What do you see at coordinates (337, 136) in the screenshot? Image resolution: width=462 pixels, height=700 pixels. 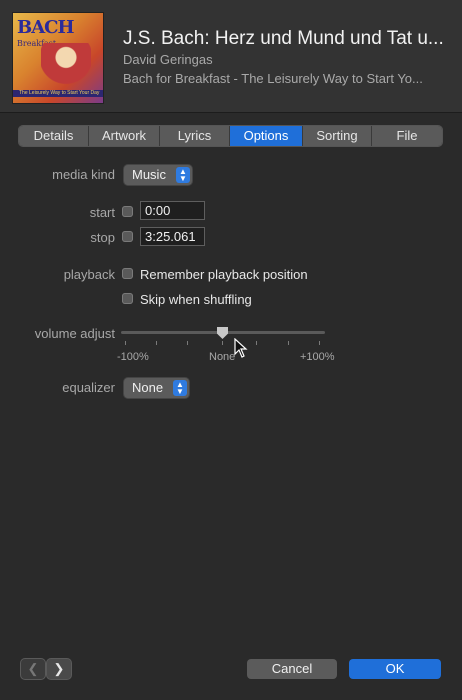 I see `tab-sorting: Sorting` at bounding box center [337, 136].